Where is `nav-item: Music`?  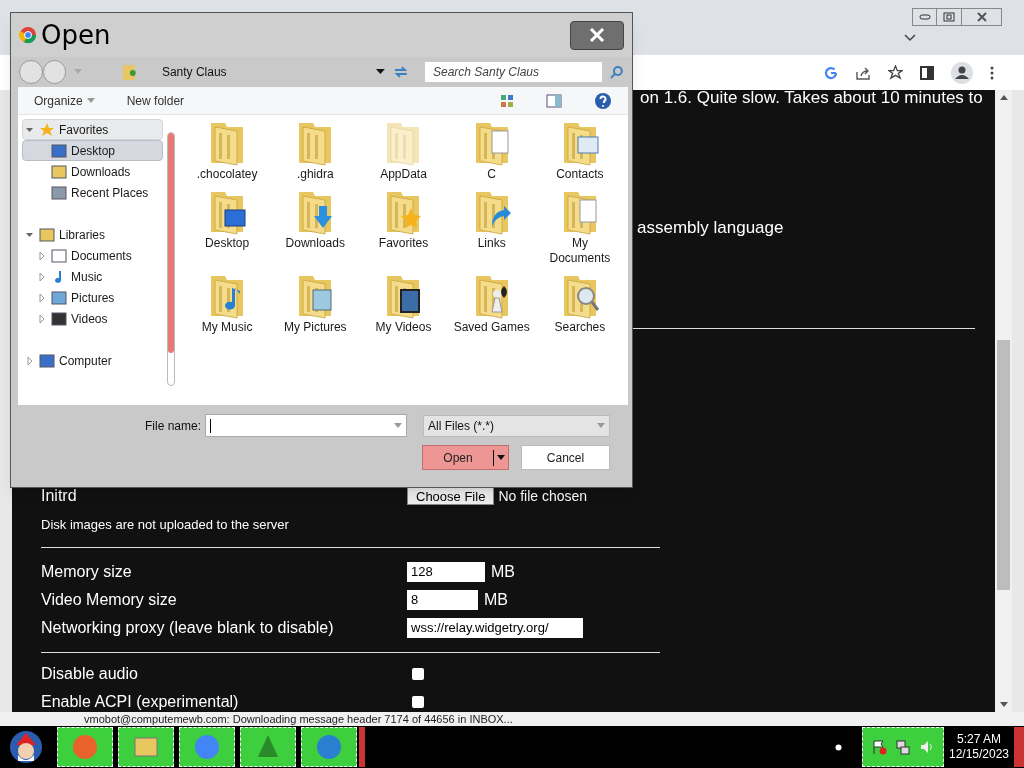 nav-item: Music is located at coordinates (92, 276).